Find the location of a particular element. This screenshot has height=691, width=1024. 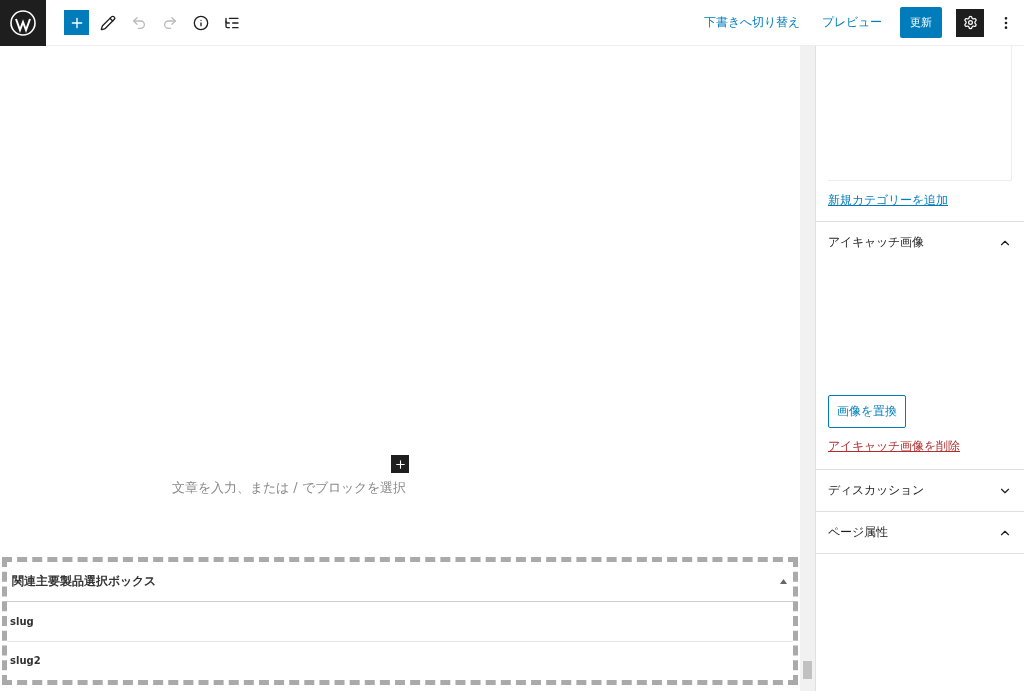

pencil-icon is located at coordinates (107, 22).